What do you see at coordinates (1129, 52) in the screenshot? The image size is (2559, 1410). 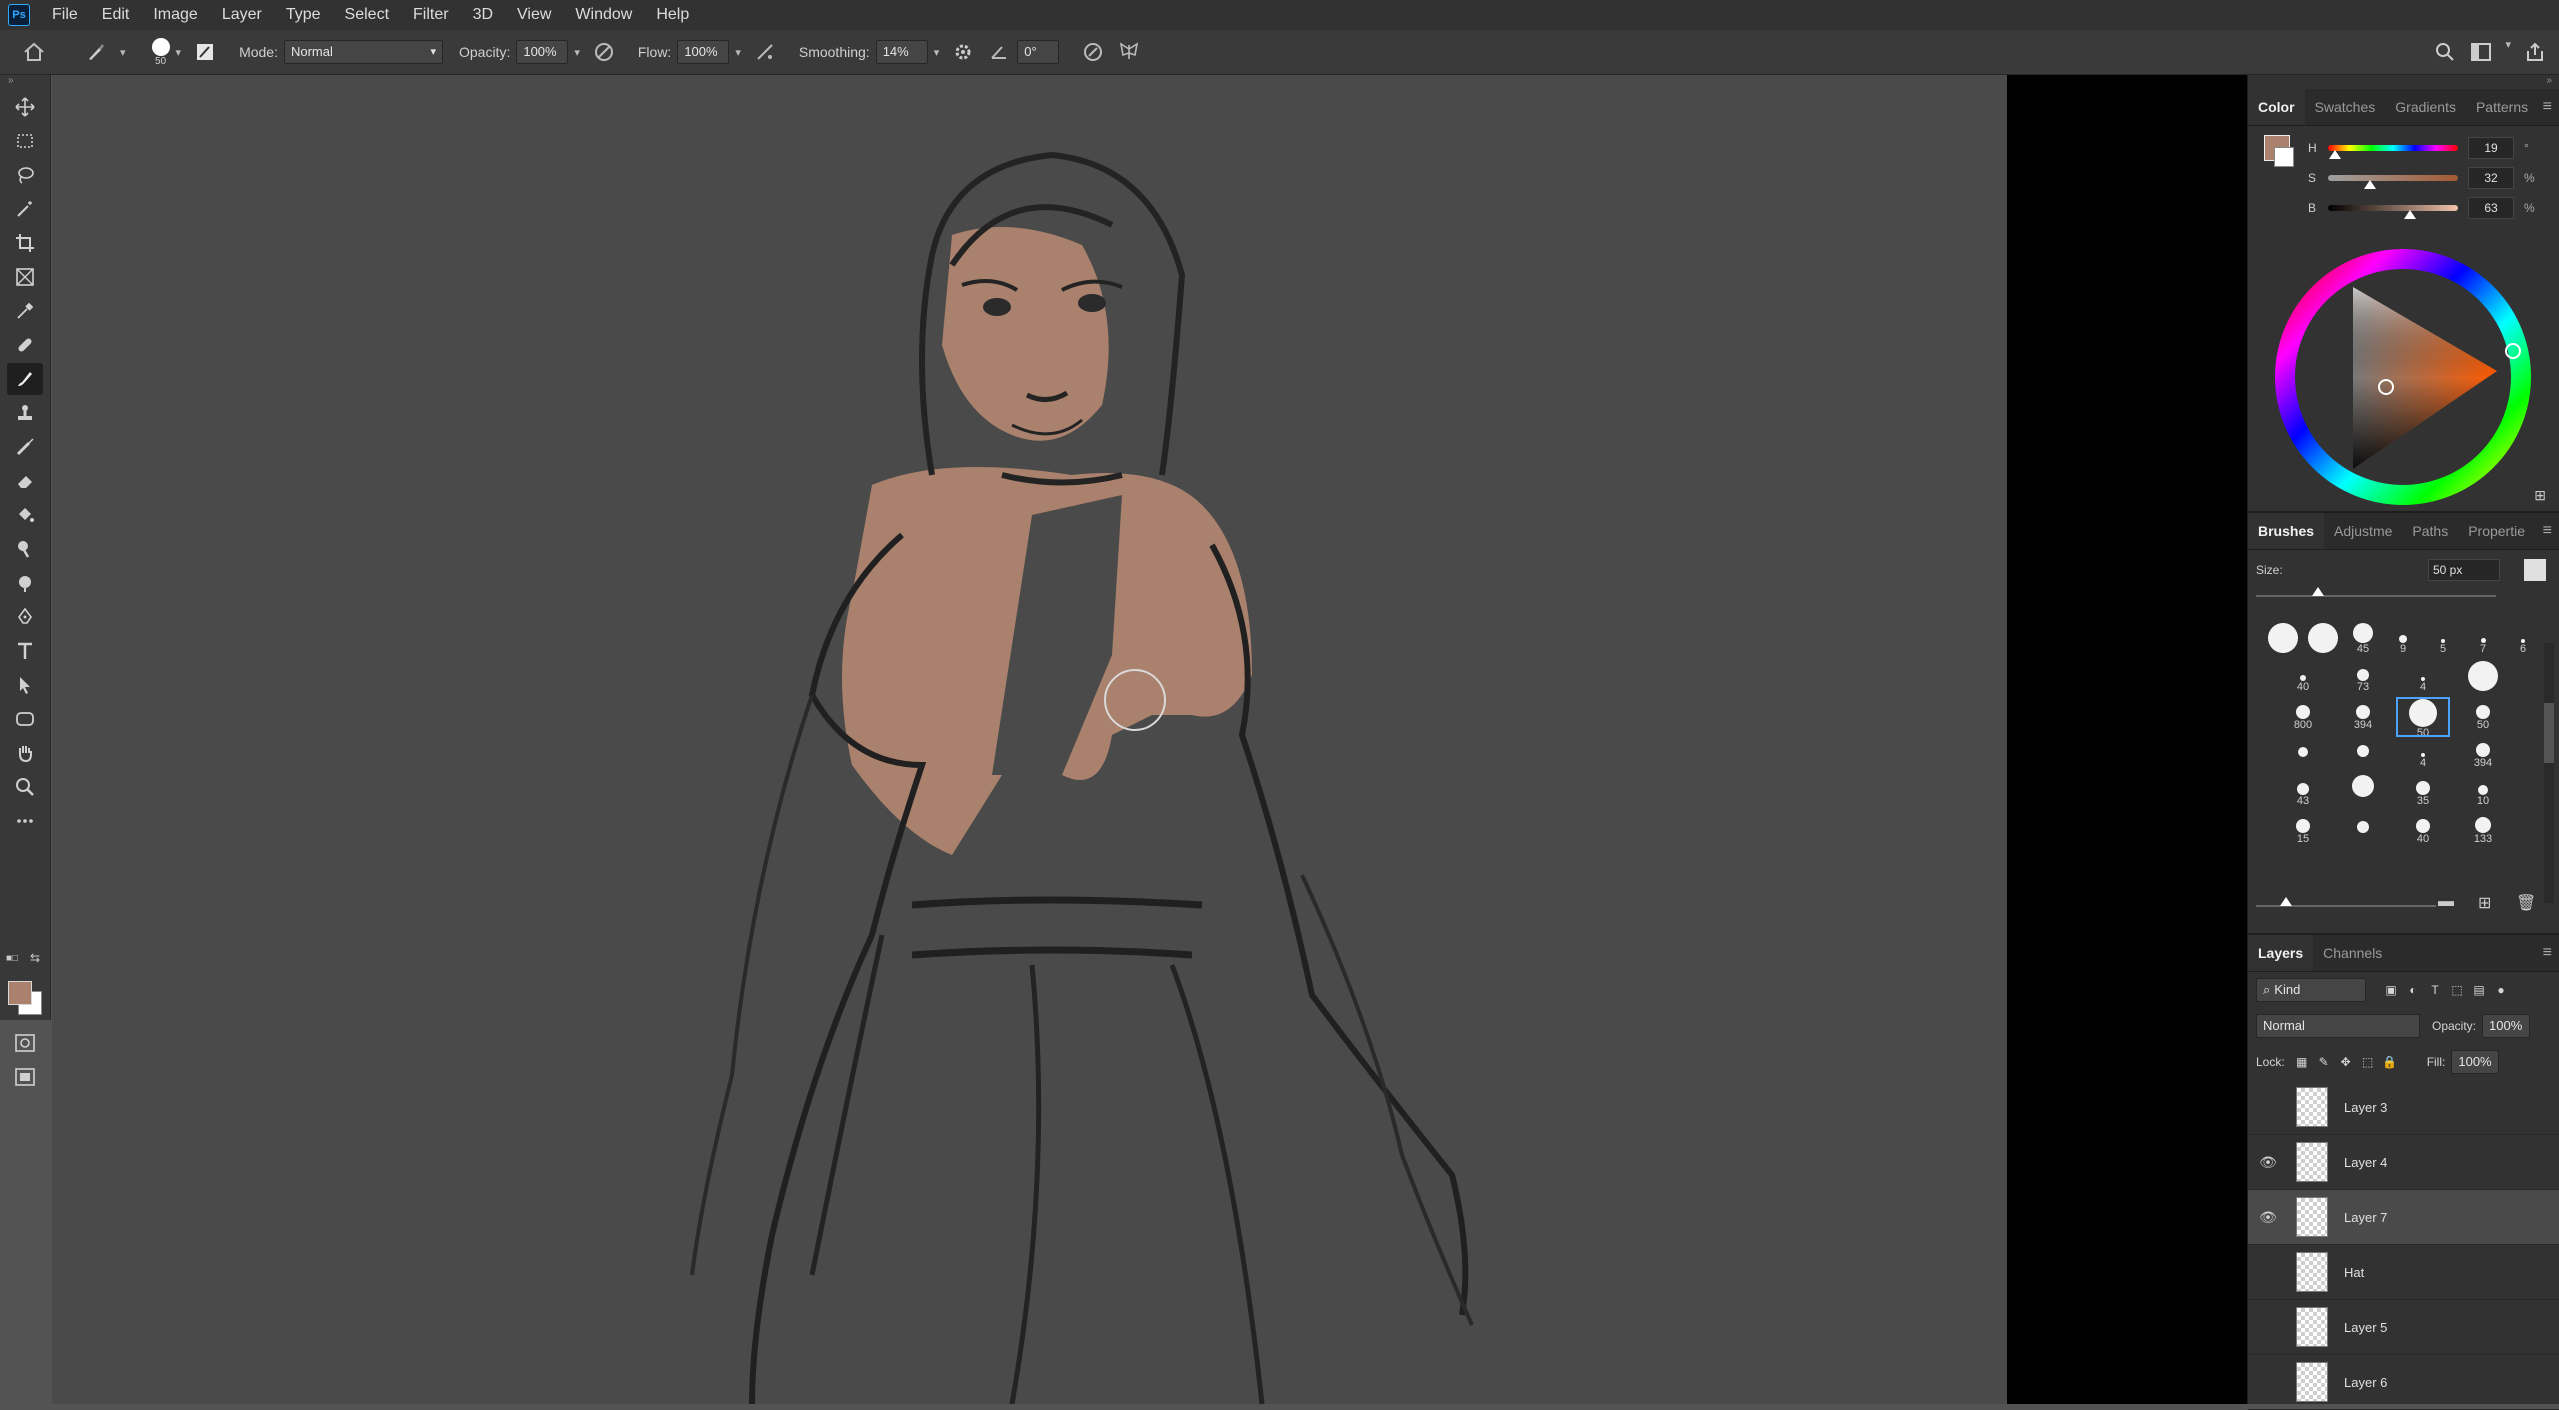 I see `symmetry-butterfly-icon` at bounding box center [1129, 52].